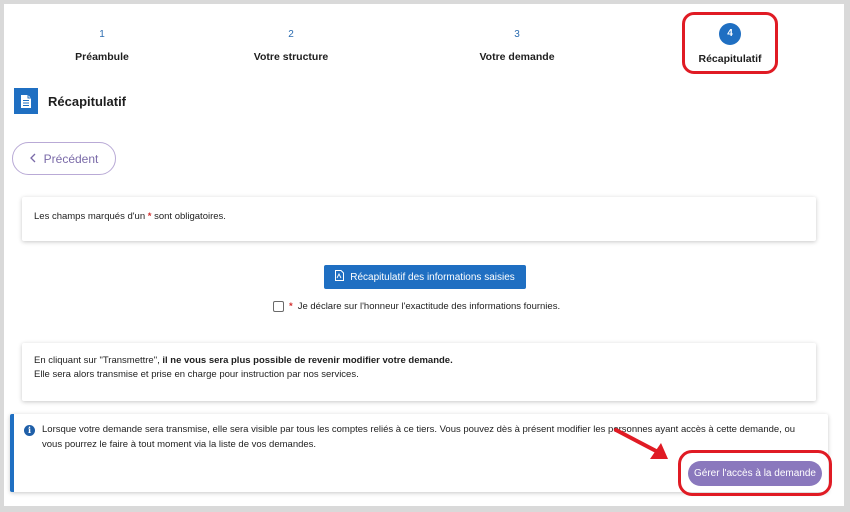  I want to click on annotation-arrow-icon, so click(641, 443).